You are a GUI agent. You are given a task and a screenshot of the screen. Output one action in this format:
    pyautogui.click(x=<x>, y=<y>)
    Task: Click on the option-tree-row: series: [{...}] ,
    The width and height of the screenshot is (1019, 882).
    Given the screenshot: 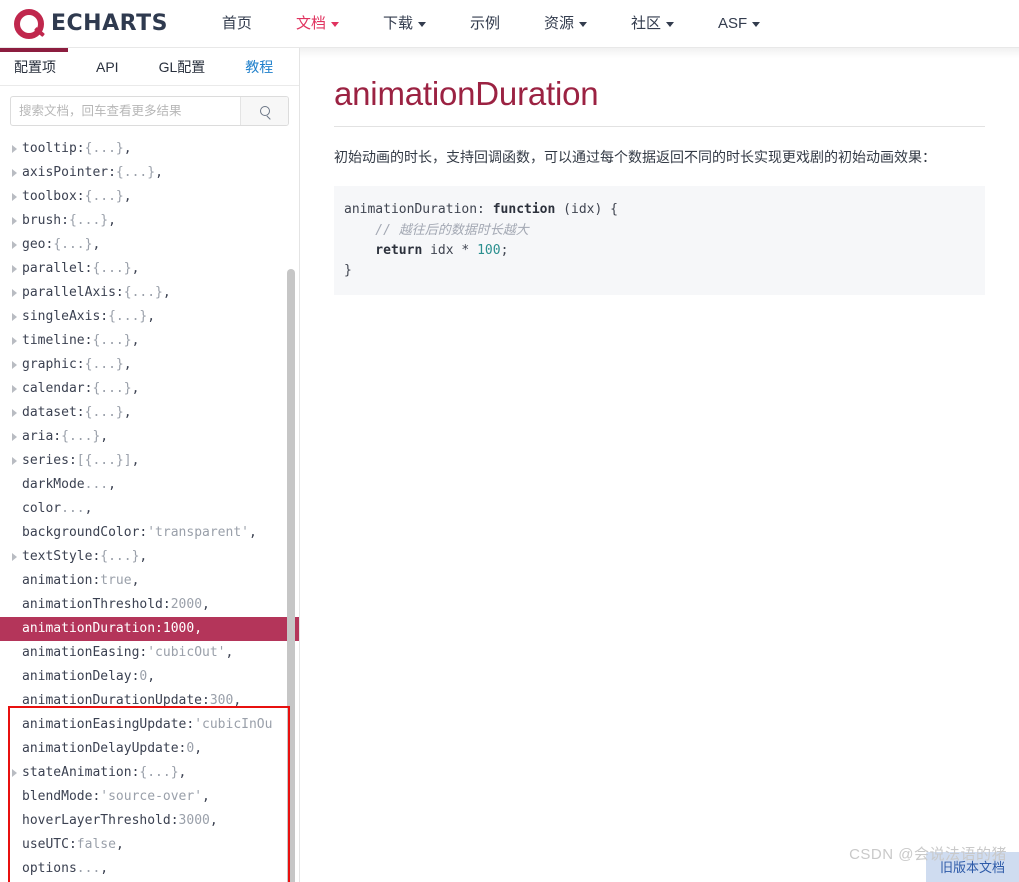 What is the action you would take?
    pyautogui.click(x=149, y=461)
    